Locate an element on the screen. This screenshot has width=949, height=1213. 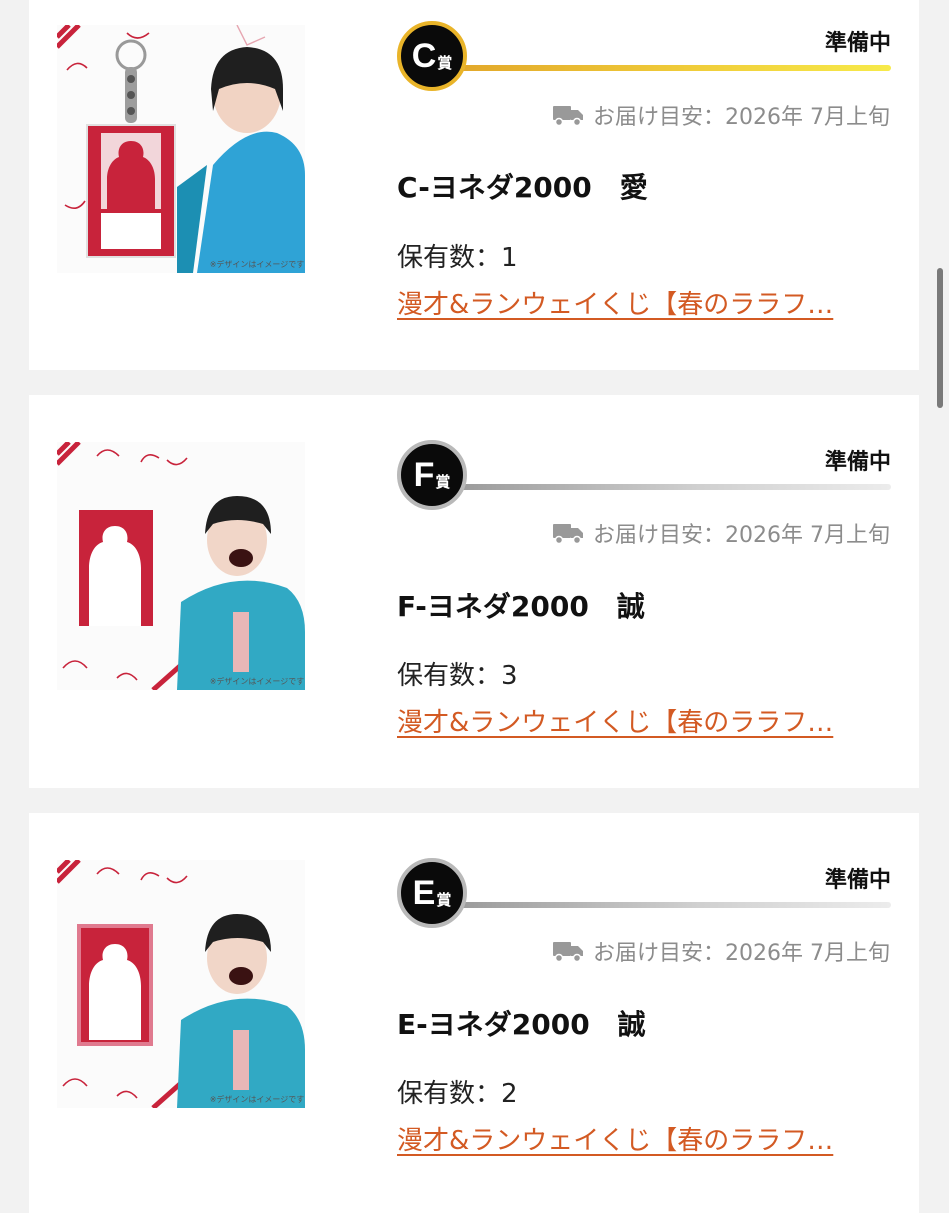
rank-badge-c: C賞 is located at coordinates (432, 56).